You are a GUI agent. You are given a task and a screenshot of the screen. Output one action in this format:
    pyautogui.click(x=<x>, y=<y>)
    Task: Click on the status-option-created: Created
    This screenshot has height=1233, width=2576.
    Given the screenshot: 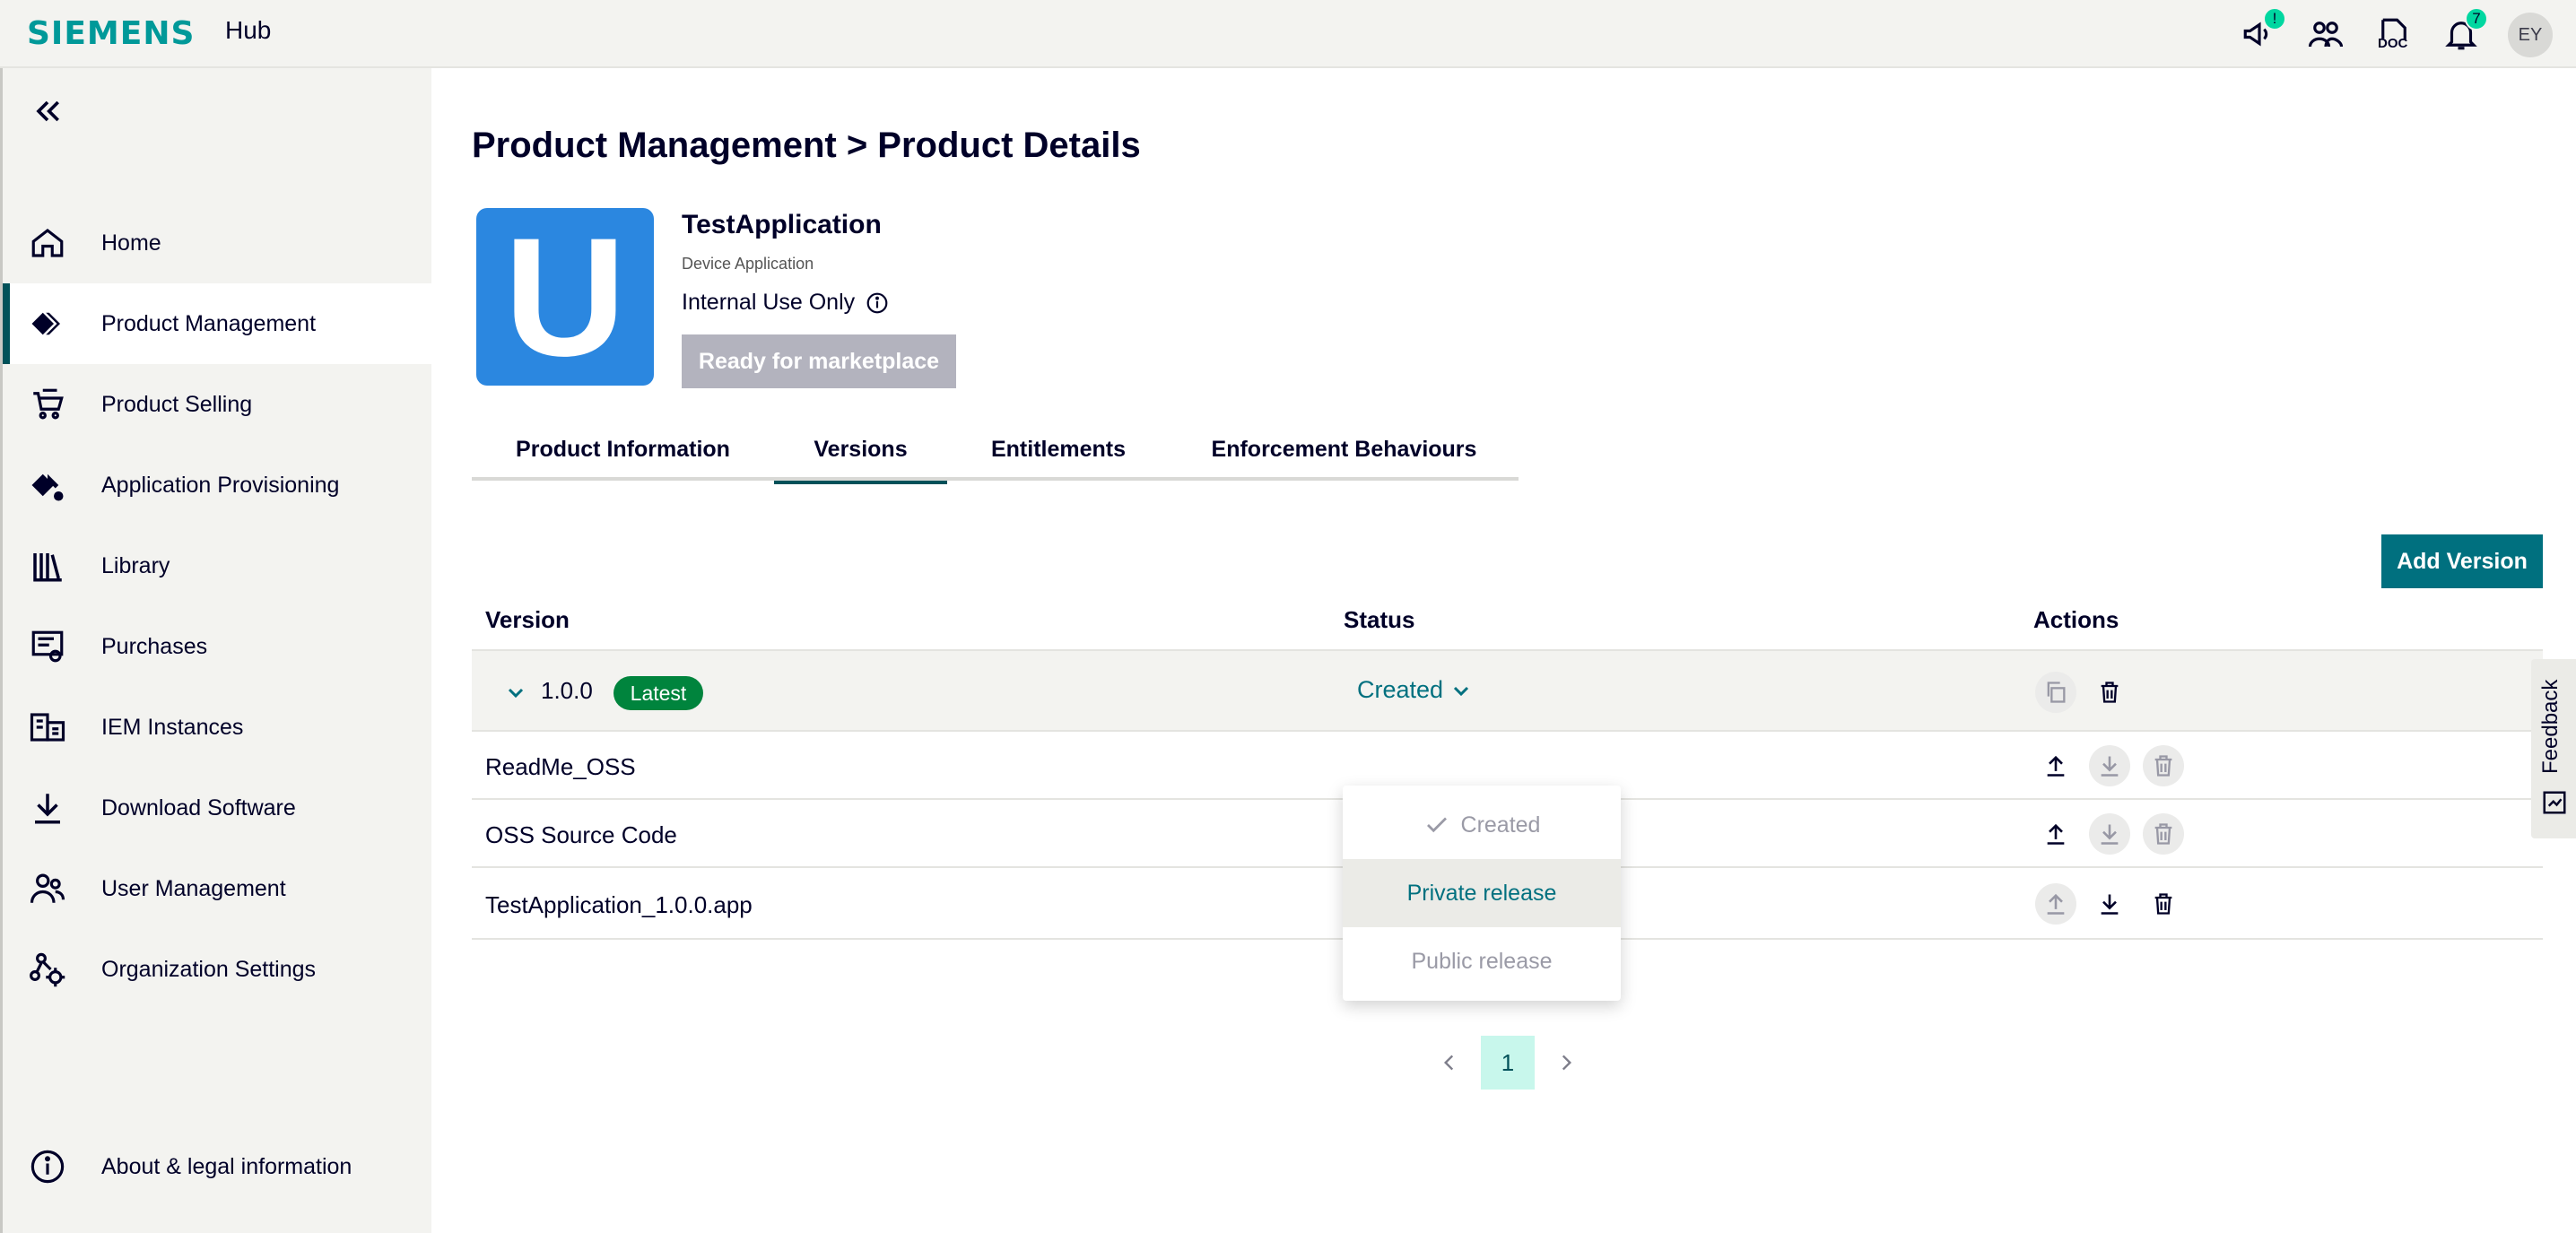 What is the action you would take?
    pyautogui.click(x=1482, y=825)
    